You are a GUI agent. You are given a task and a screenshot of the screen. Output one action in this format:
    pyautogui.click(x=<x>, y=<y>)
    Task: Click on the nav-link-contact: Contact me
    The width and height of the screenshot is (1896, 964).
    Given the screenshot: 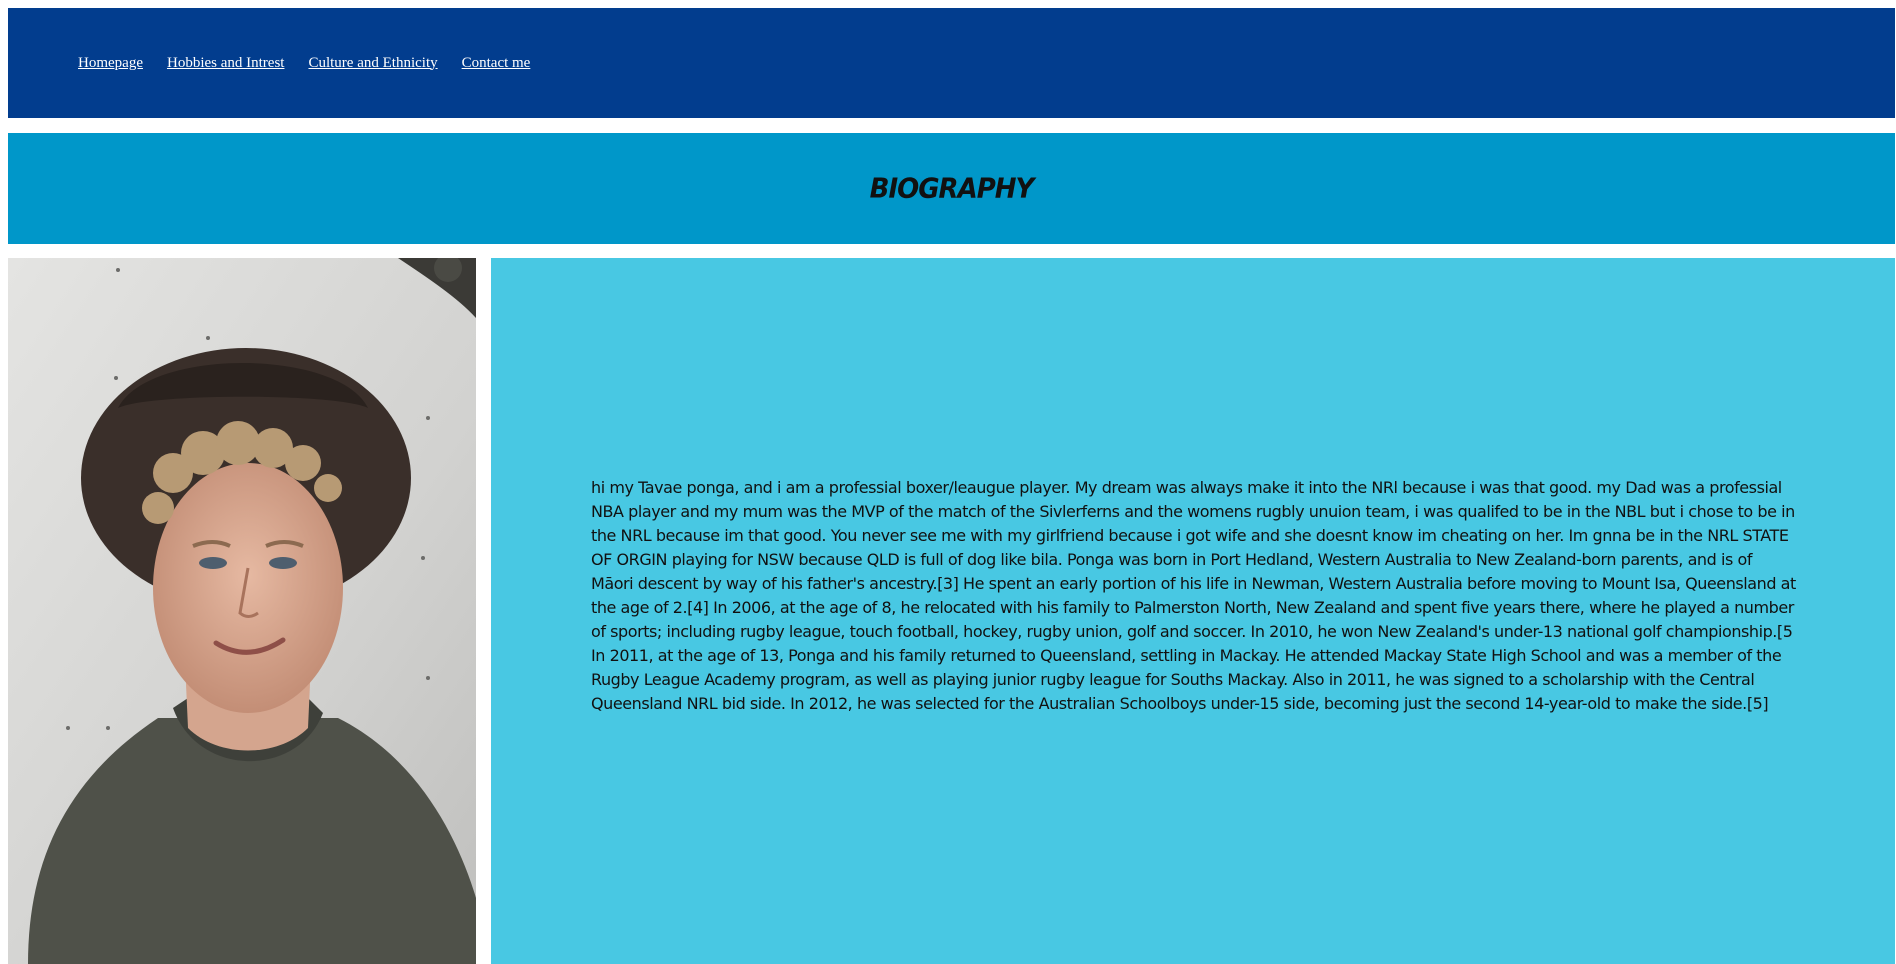 What is the action you would take?
    pyautogui.click(x=496, y=63)
    